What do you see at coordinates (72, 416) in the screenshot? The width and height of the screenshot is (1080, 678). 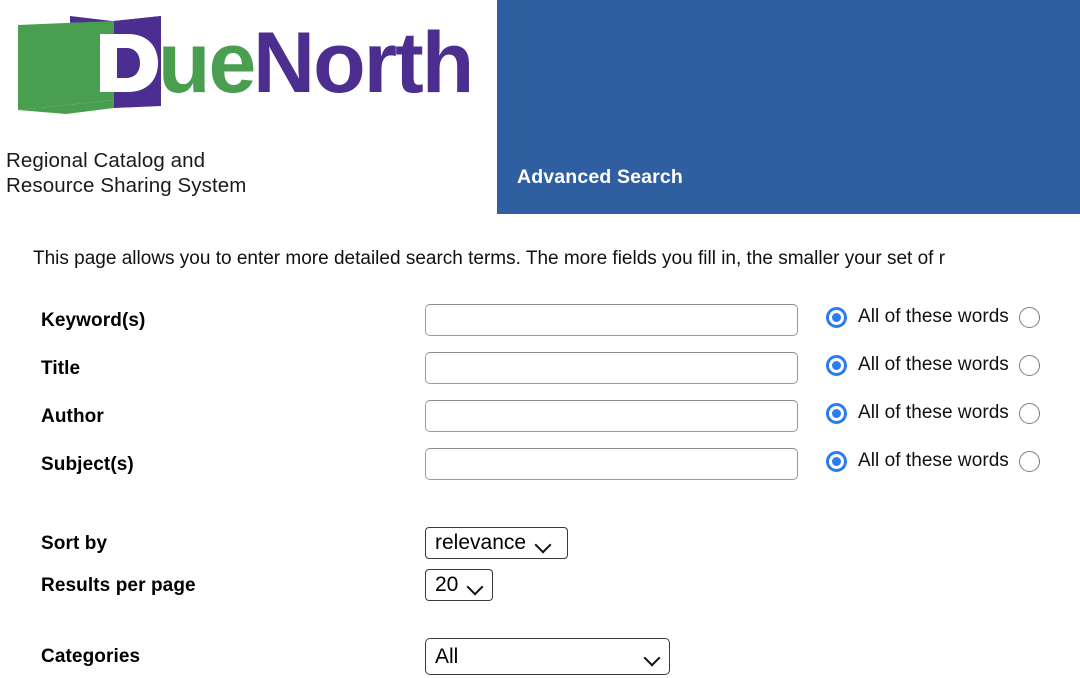 I see `author-label: Author` at bounding box center [72, 416].